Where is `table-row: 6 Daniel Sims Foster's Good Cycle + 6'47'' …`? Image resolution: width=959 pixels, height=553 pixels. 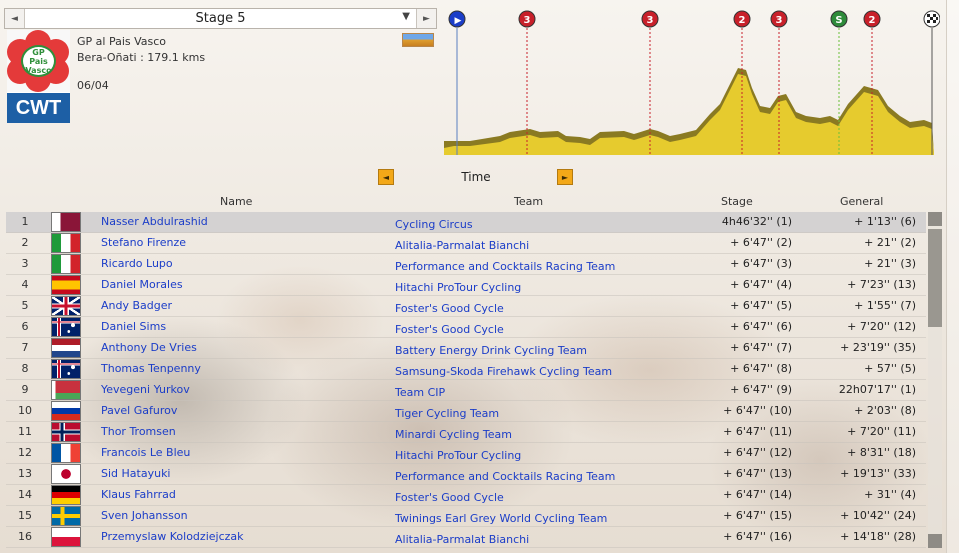 table-row: 6 Daniel Sims Foster's Good Cycle + 6'47'' … is located at coordinates (466, 327).